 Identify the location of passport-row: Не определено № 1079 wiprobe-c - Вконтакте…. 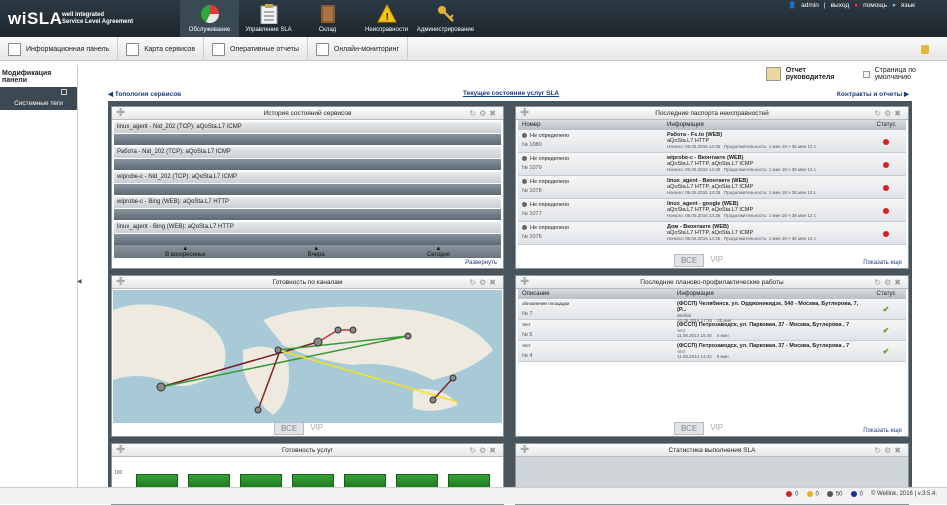
(712, 164).